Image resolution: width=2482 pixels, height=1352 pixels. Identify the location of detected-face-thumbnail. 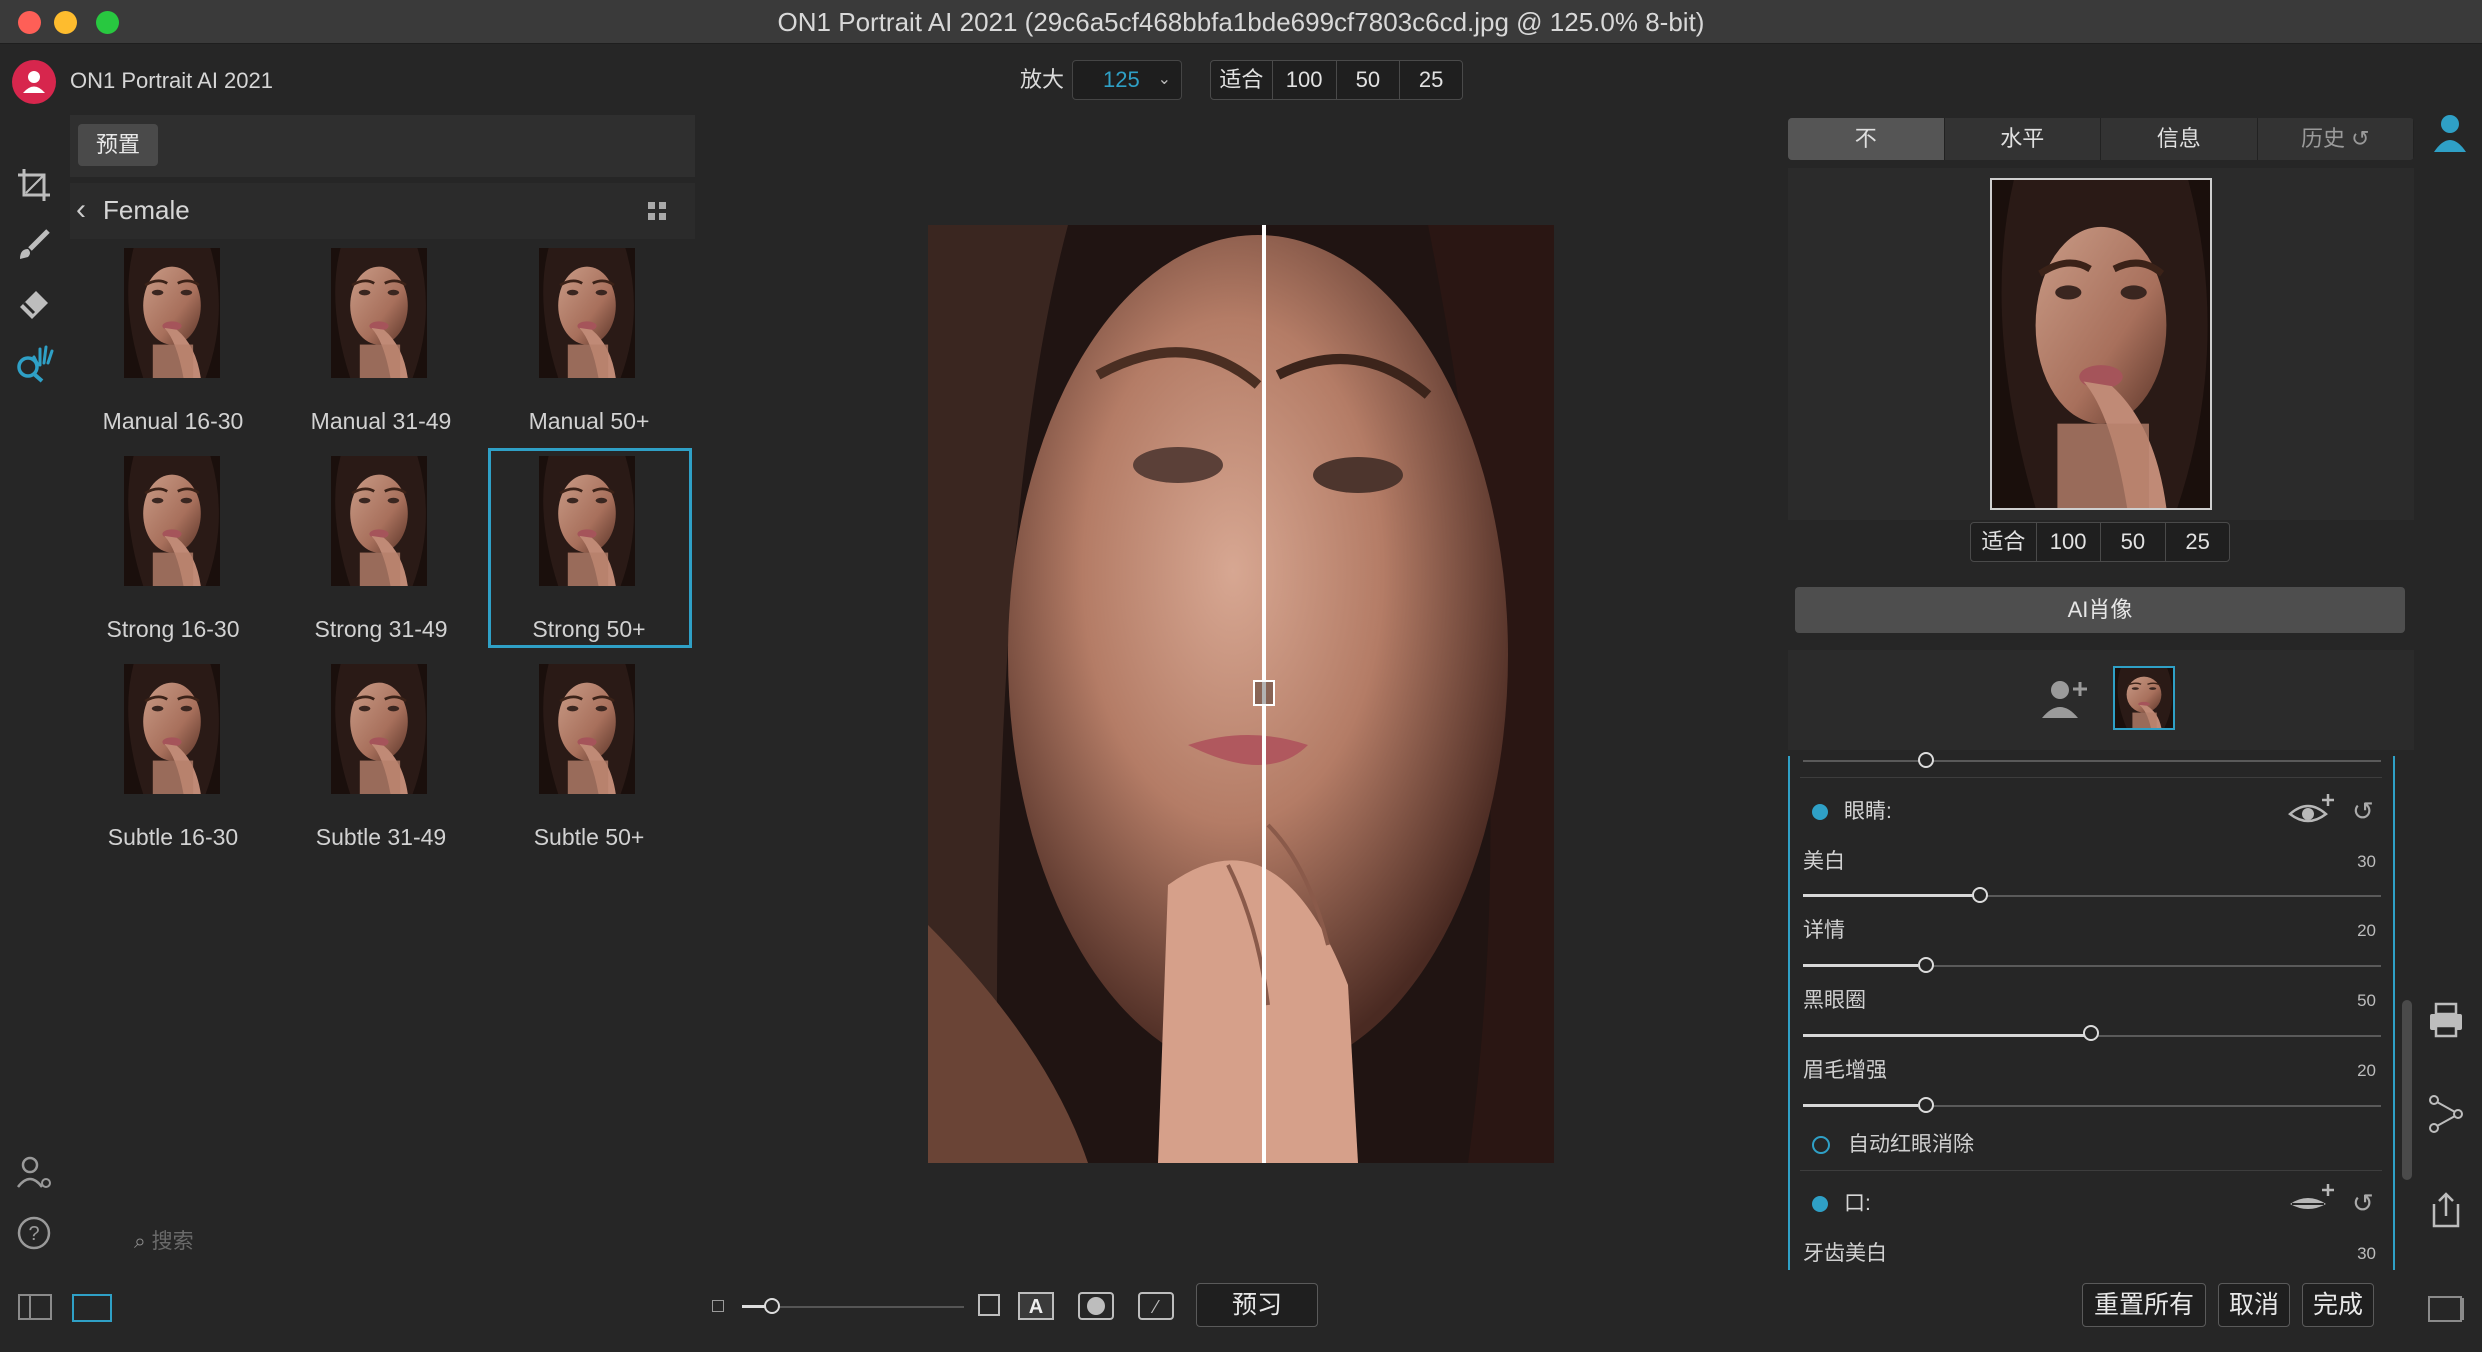
(2144, 698).